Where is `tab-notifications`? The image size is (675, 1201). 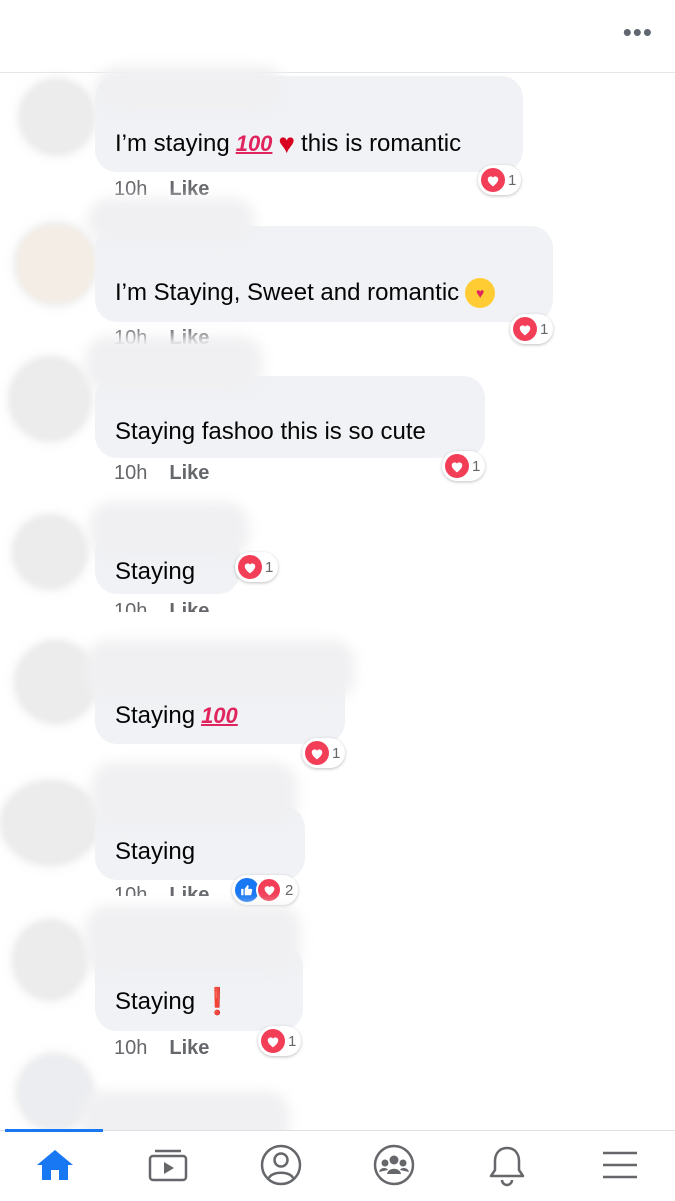
tab-notifications is located at coordinates (507, 1165).